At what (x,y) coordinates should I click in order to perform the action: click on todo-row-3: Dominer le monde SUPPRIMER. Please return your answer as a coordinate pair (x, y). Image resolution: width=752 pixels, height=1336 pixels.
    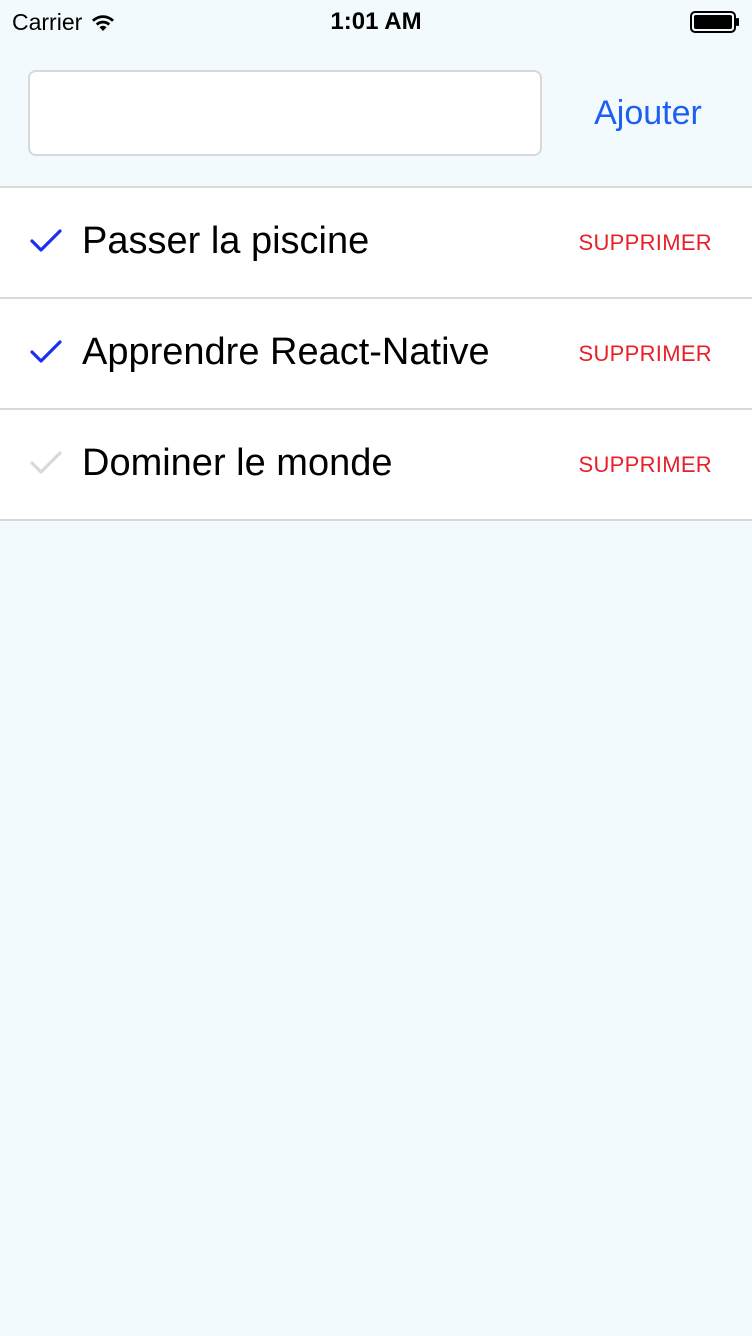
    Looking at the image, I should click on (376, 465).